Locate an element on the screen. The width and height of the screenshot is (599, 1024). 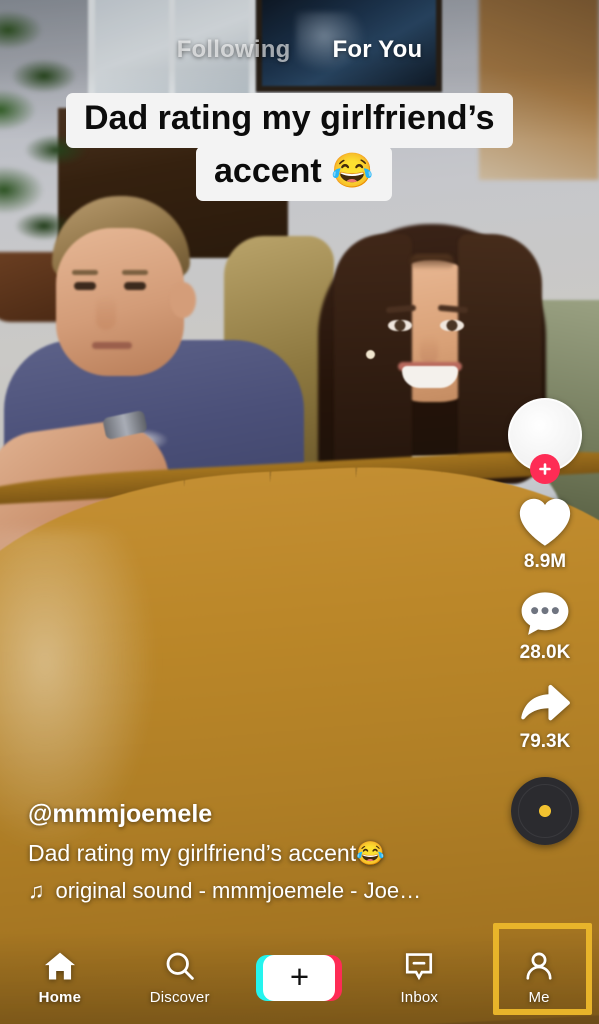
inbox-icon is located at coordinates (419, 967).